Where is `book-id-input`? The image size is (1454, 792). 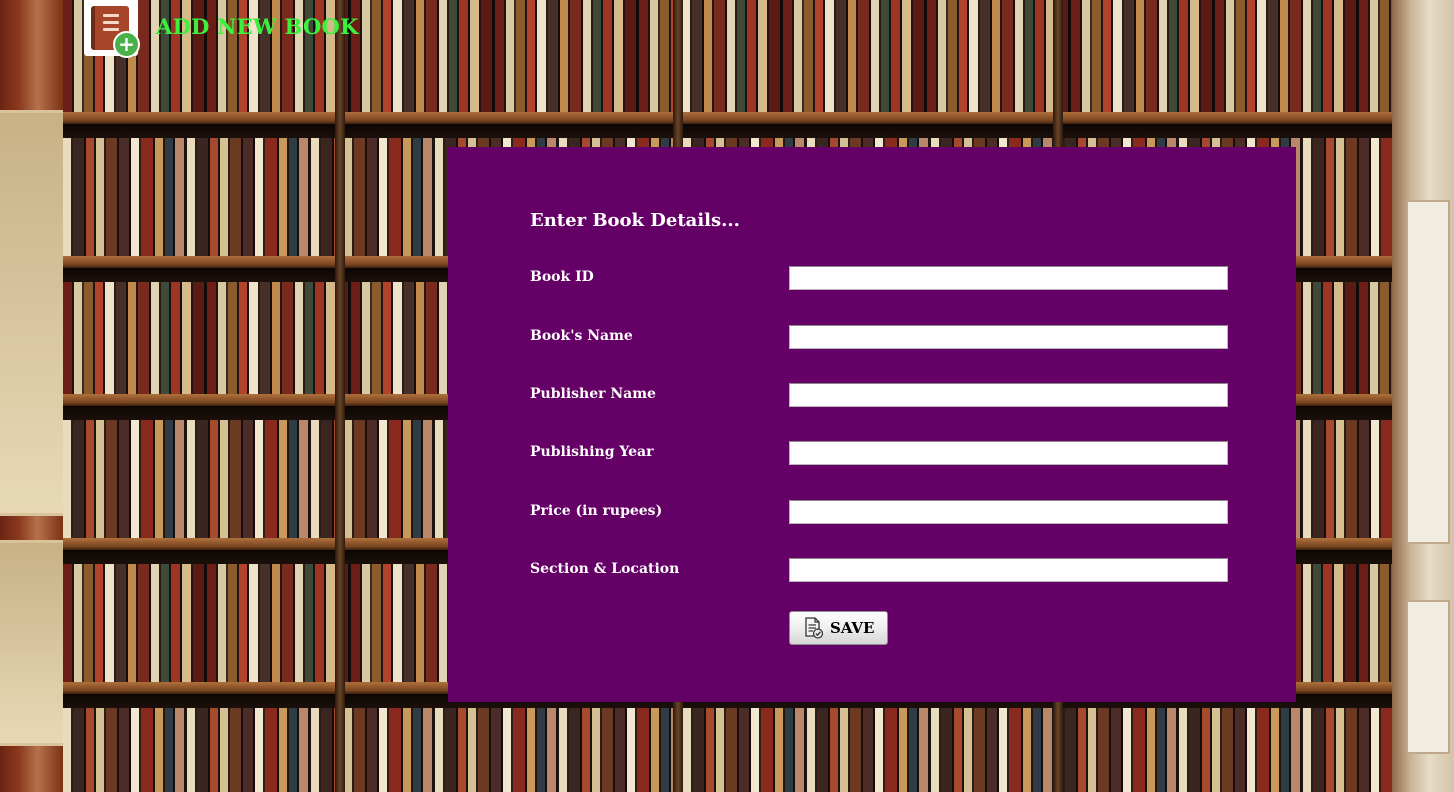 book-id-input is located at coordinates (1008, 278).